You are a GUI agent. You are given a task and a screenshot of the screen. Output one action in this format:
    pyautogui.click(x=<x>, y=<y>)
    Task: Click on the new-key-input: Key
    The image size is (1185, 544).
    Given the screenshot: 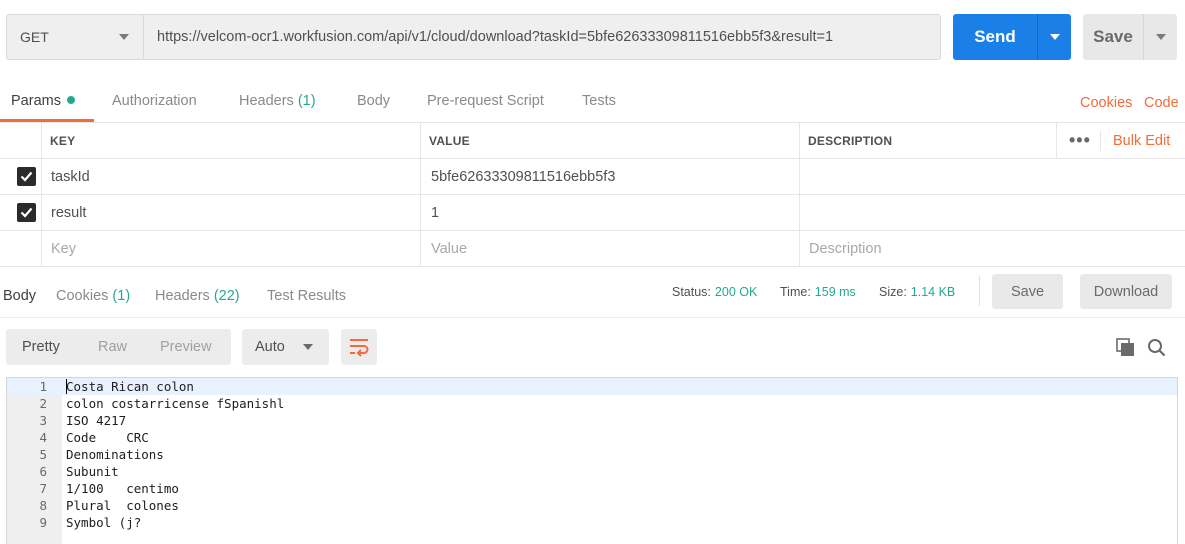 What is the action you would take?
    pyautogui.click(x=59, y=248)
    